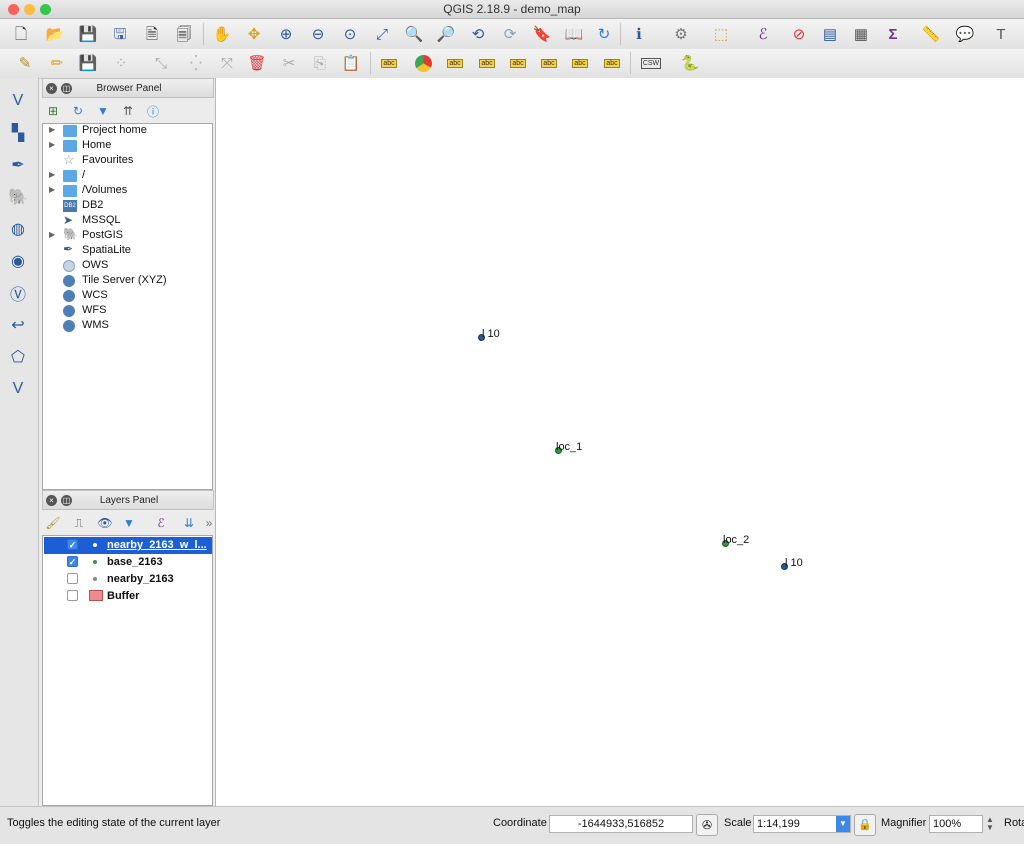  Describe the element at coordinates (802, 824) in the screenshot. I see `scale-combobox: 1:14,199 ▼` at that location.